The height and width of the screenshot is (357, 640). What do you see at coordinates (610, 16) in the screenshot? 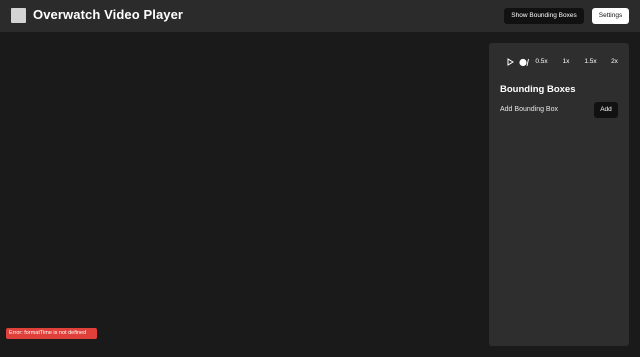
I see `settings-button: Settings` at bounding box center [610, 16].